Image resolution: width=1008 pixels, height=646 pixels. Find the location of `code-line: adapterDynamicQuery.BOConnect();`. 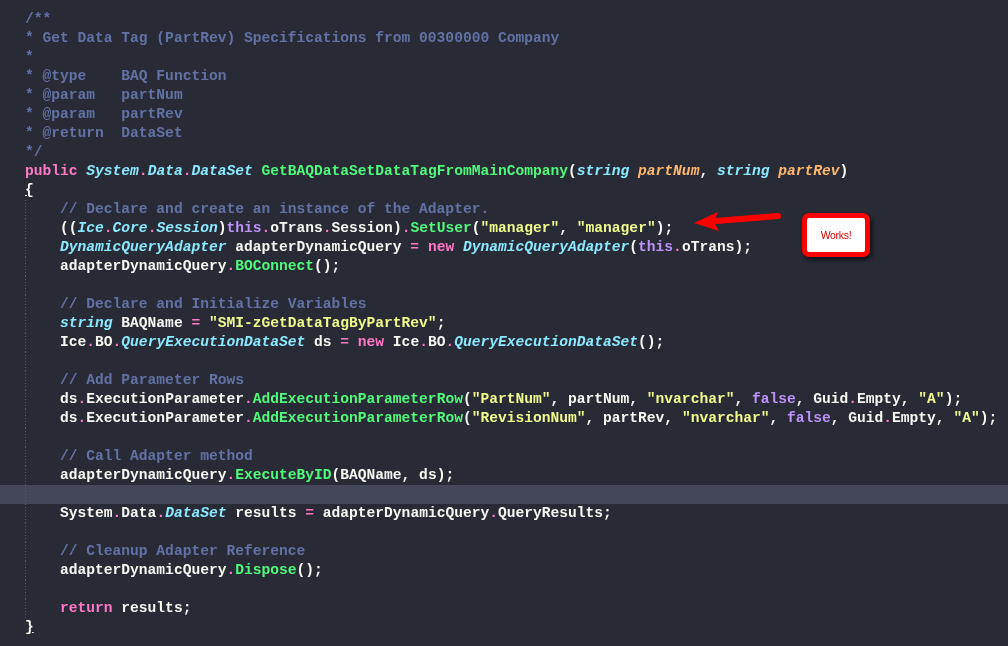

code-line: adapterDynamicQuery.BOConnect(); is located at coordinates (200, 266).